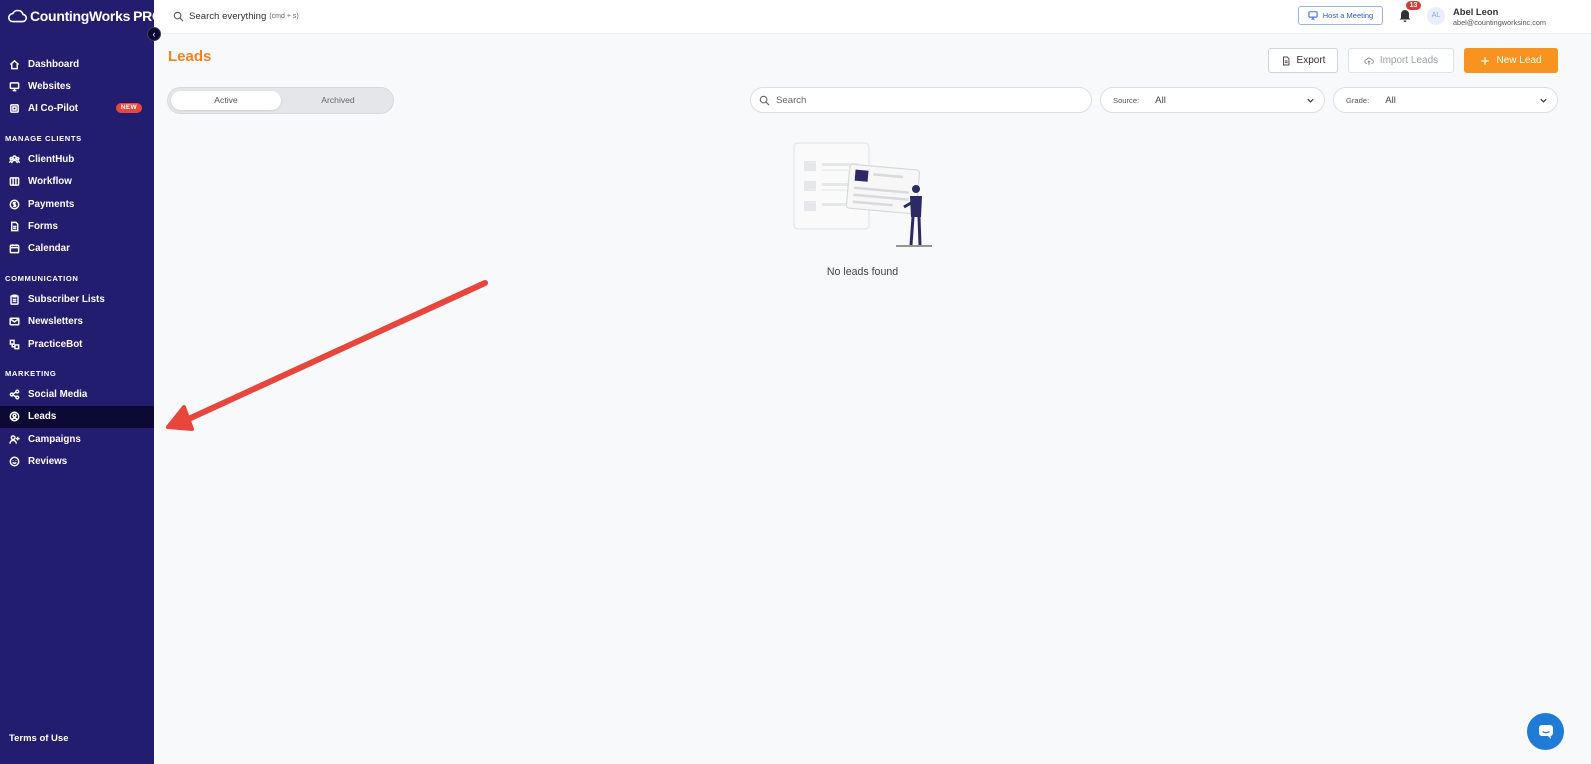  Describe the element at coordinates (77, 159) in the screenshot. I see `sidebar-item-clienthub: ClientHub` at that location.